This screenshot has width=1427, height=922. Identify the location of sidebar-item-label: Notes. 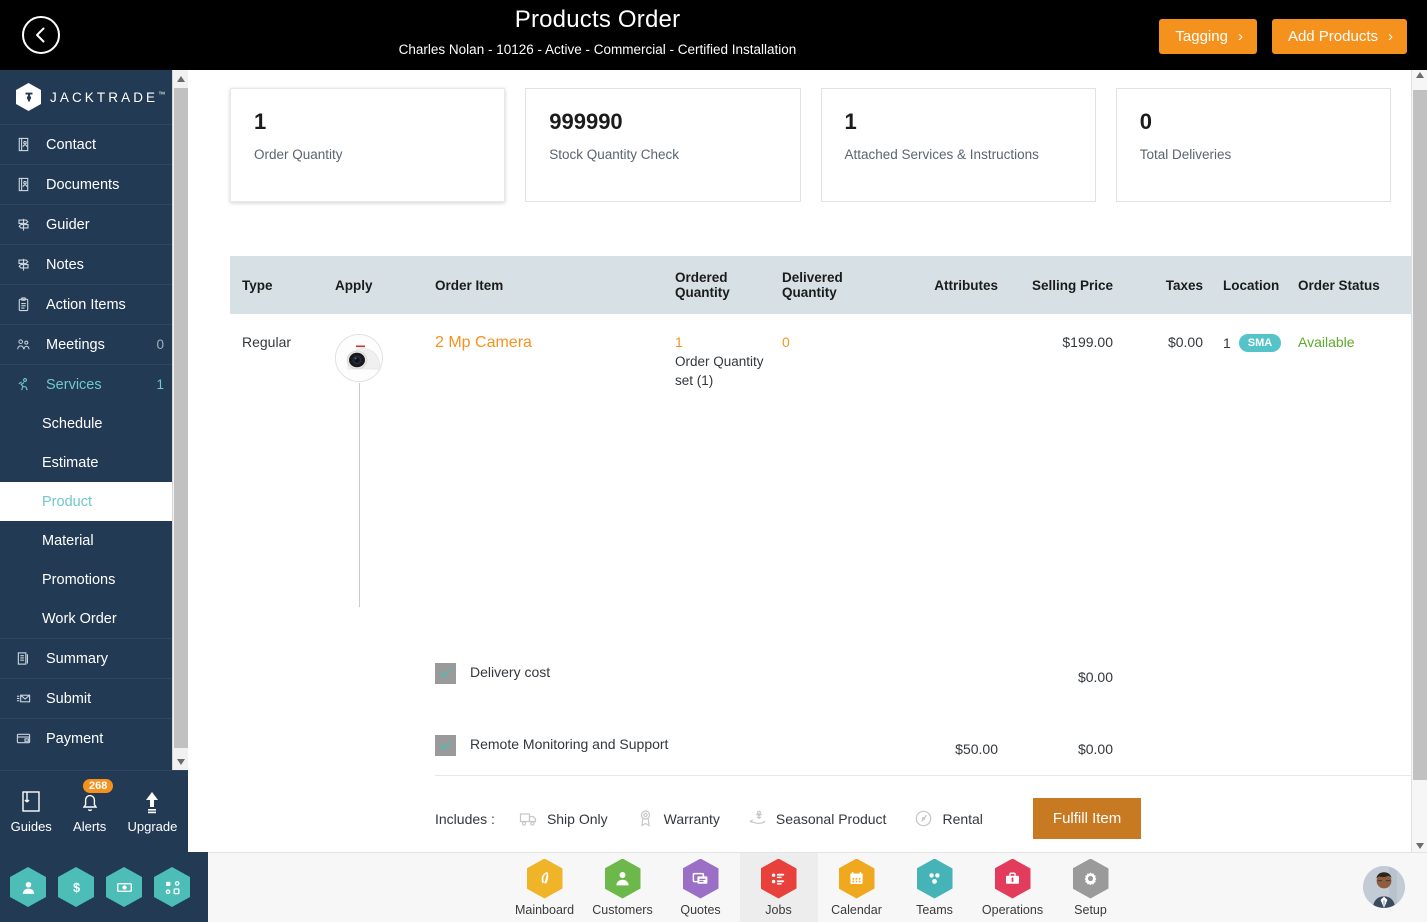
(65, 264).